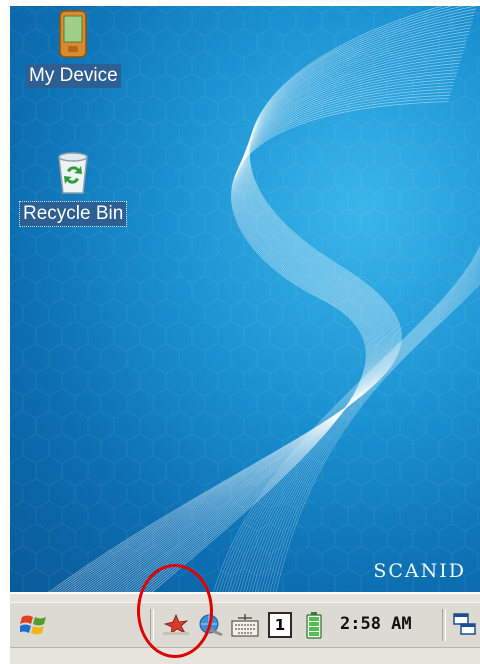 The height and width of the screenshot is (664, 480). What do you see at coordinates (73, 76) in the screenshot?
I see `desktop-icon-label: My Device` at bounding box center [73, 76].